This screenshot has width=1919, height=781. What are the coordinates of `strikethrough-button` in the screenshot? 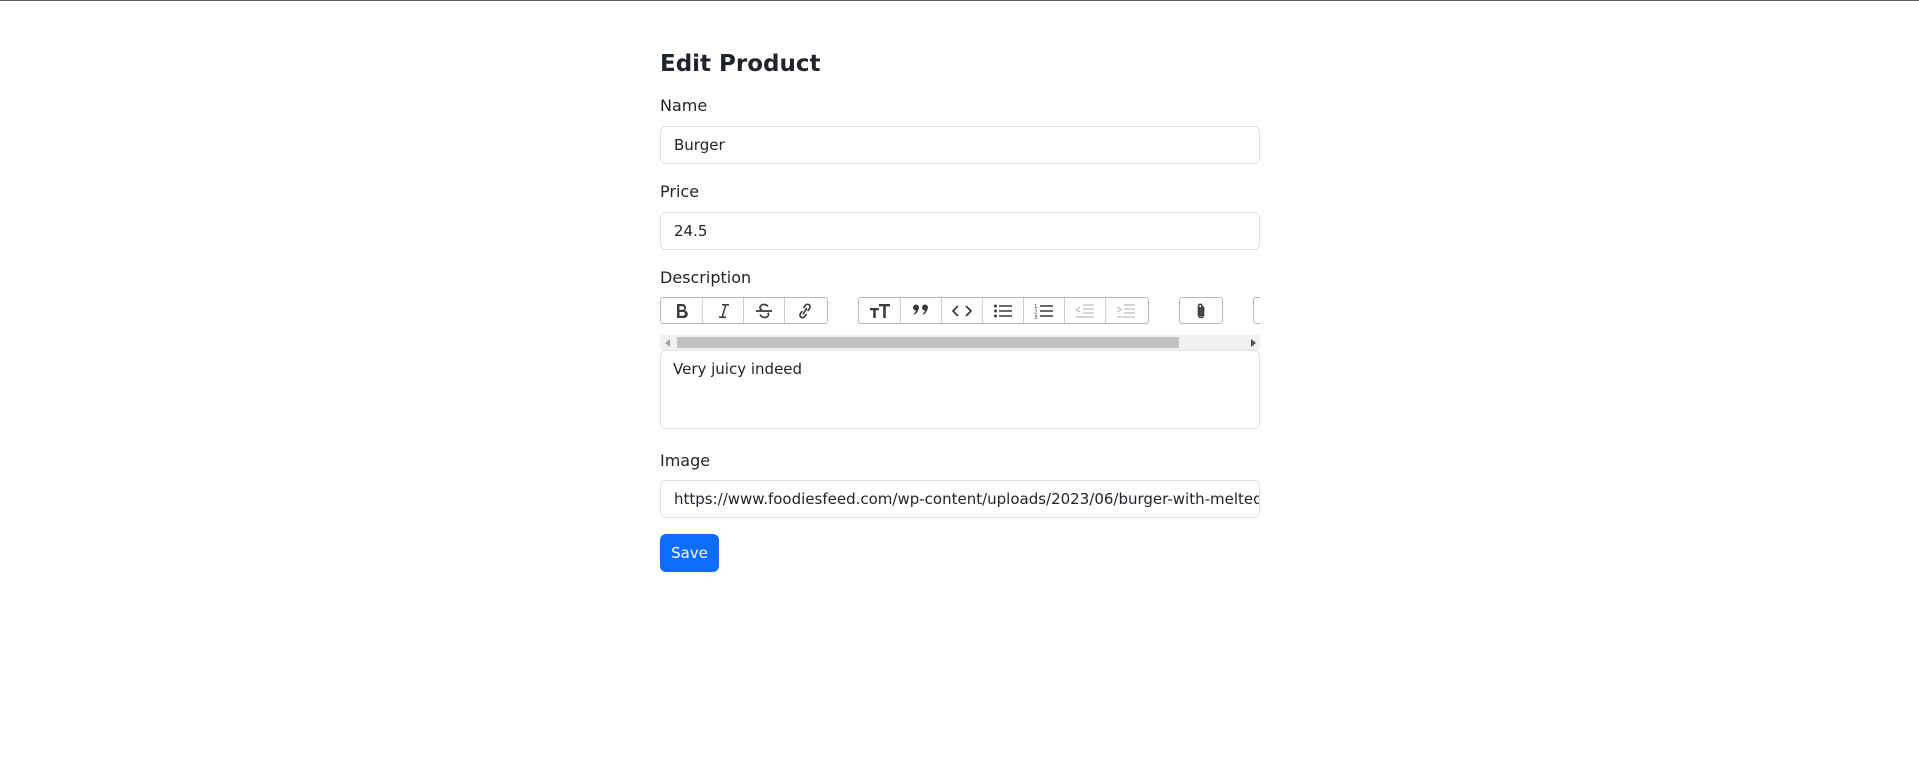 It's located at (763, 310).